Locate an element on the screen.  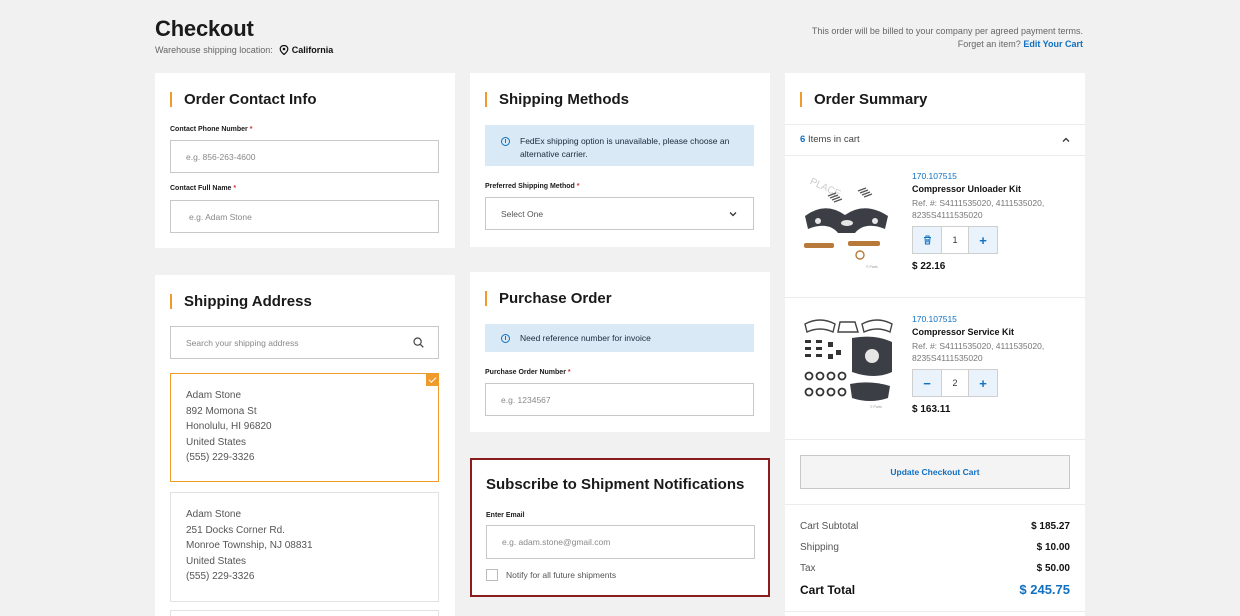
product-image: PLACE © Parts is located at coordinates (846, 222).